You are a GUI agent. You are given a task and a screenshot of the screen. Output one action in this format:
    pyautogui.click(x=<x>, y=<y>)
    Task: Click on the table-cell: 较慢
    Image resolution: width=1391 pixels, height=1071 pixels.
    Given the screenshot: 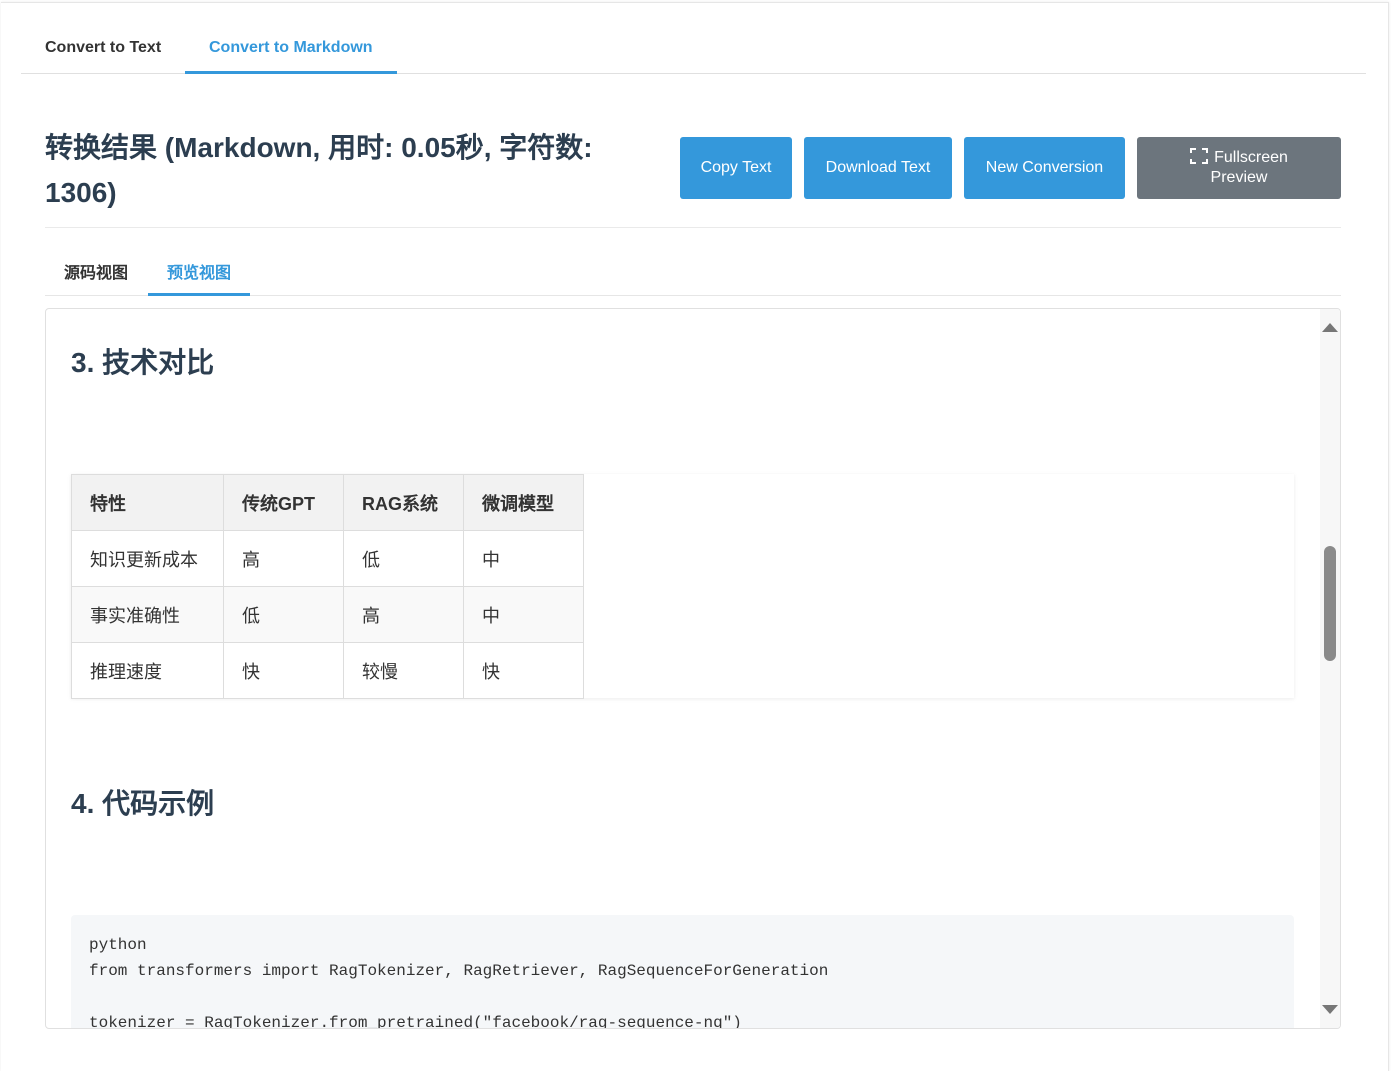 What is the action you would take?
    pyautogui.click(x=403, y=670)
    